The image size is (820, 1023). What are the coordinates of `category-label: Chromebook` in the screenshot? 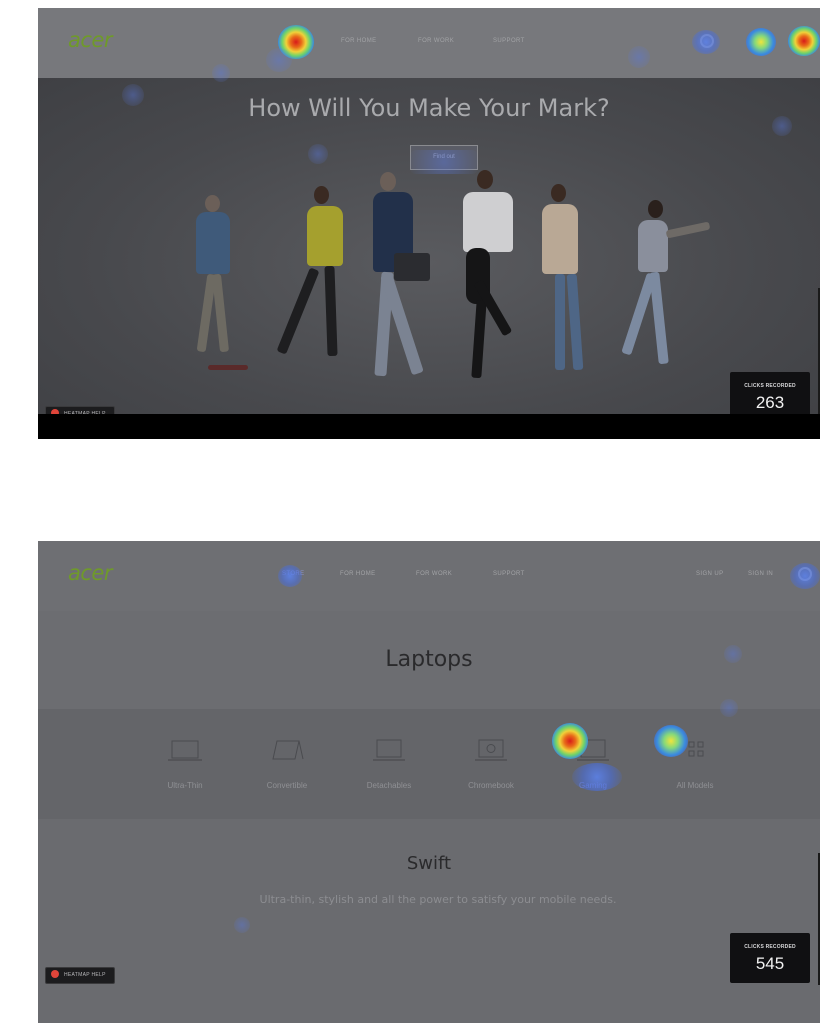 It's located at (491, 785).